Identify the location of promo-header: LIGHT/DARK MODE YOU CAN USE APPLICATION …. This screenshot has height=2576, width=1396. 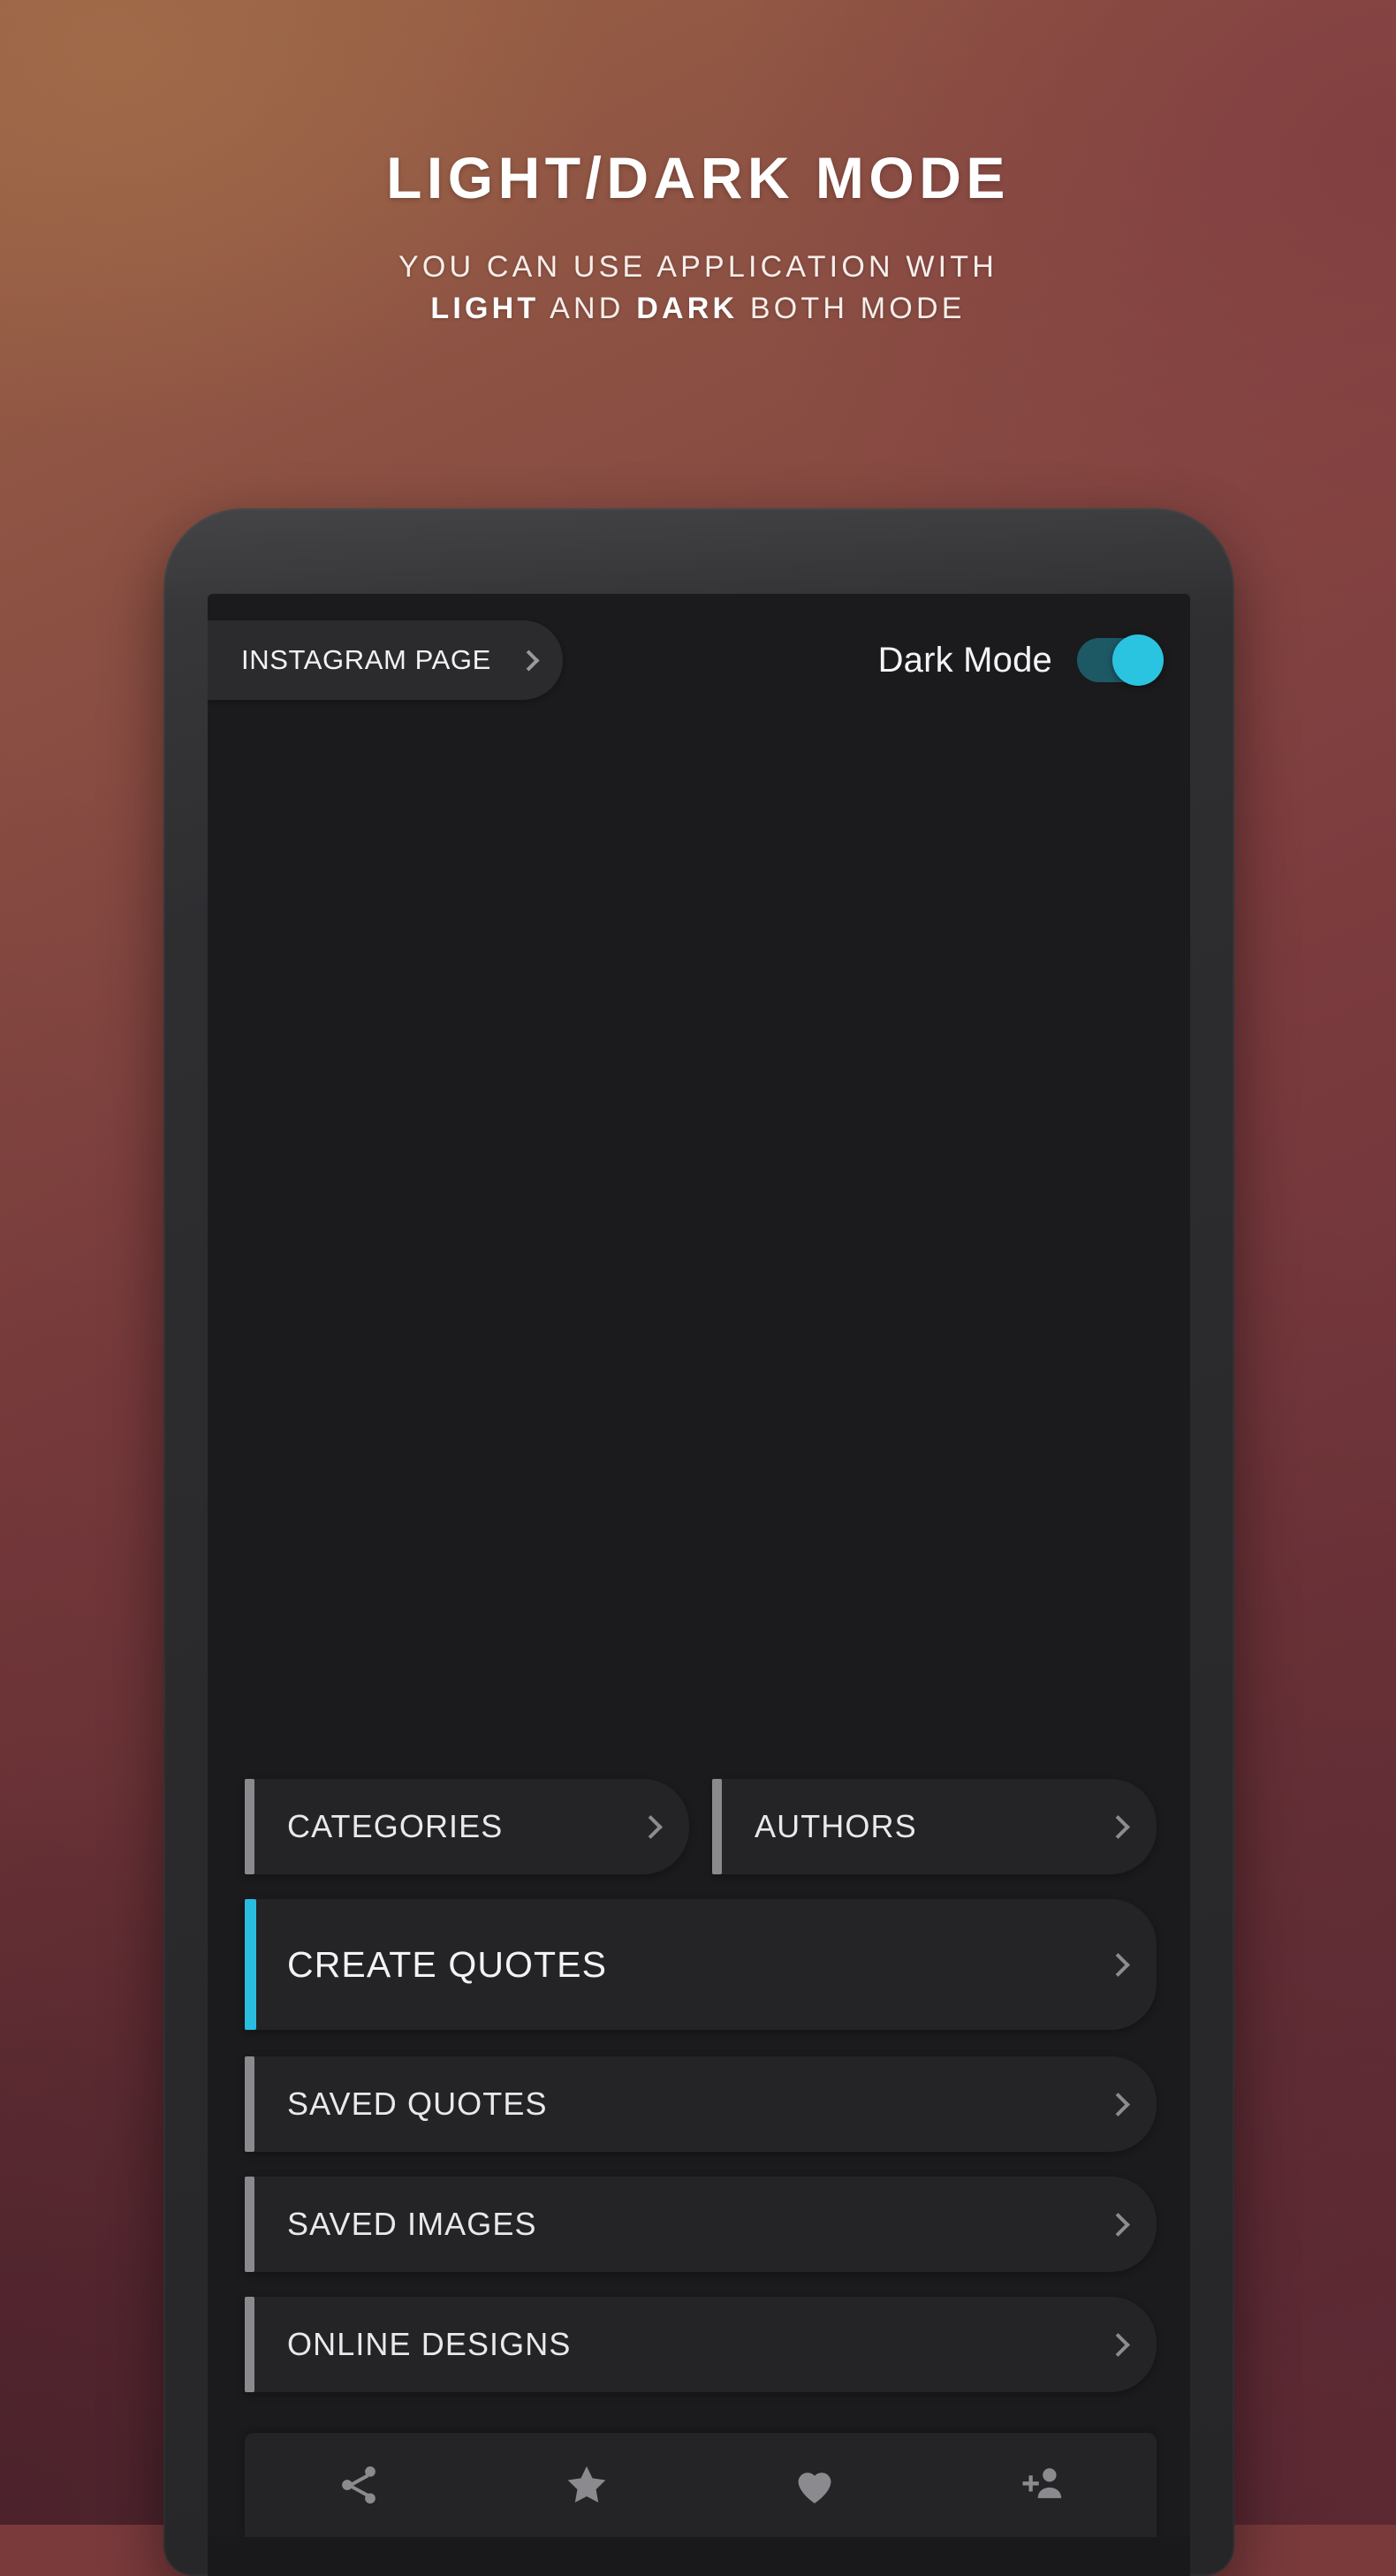
(698, 165).